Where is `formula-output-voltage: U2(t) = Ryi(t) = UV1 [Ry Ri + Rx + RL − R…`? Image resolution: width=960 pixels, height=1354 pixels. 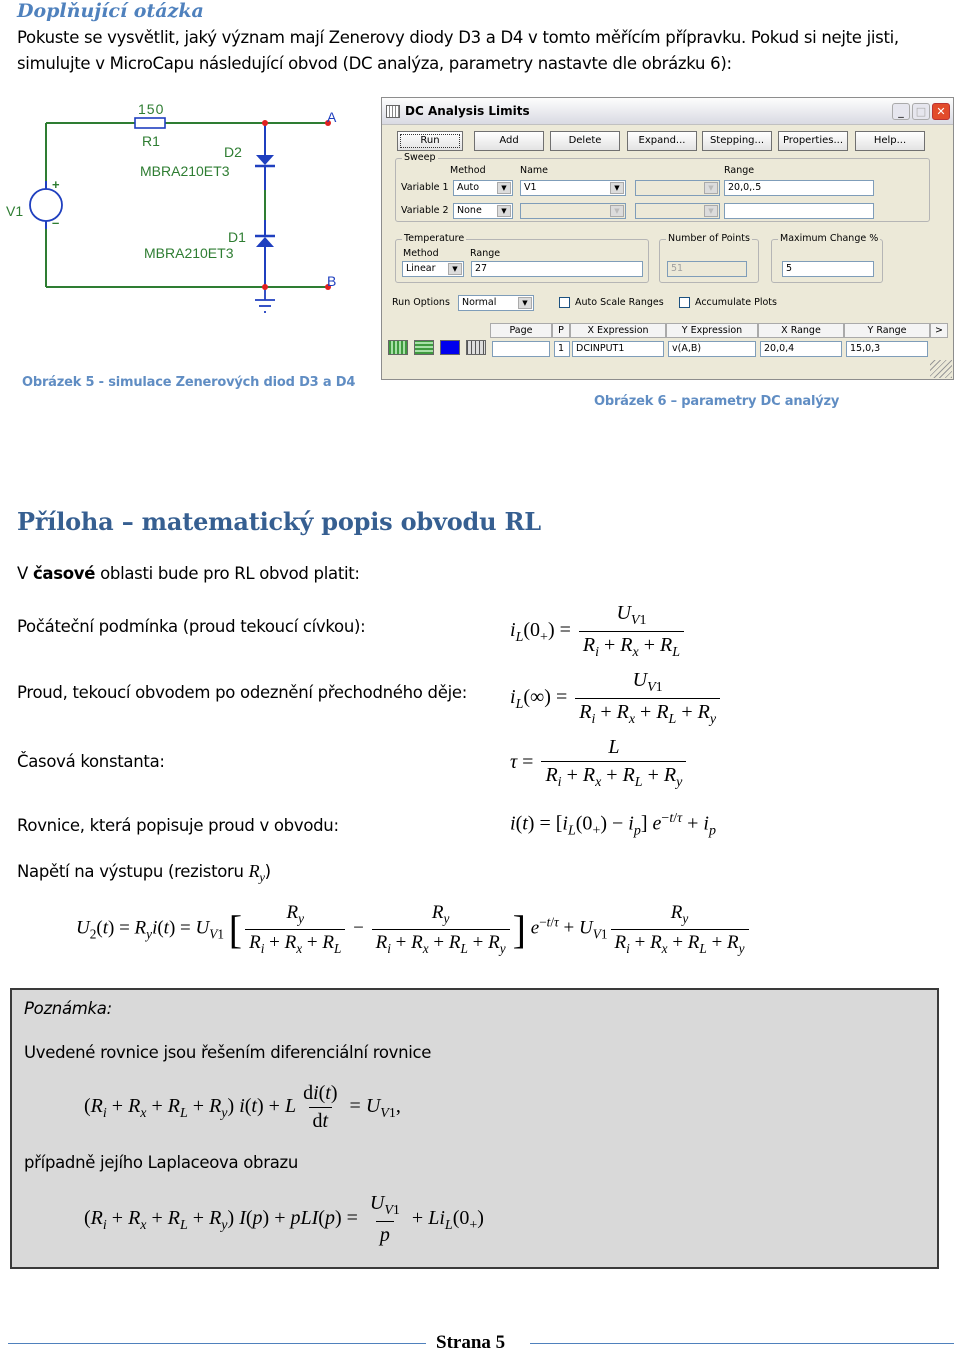
formula-output-voltage: U2(t) = Ryi(t) = UV1 [Ry Ri + Rx + RL − R… is located at coordinates (414, 929).